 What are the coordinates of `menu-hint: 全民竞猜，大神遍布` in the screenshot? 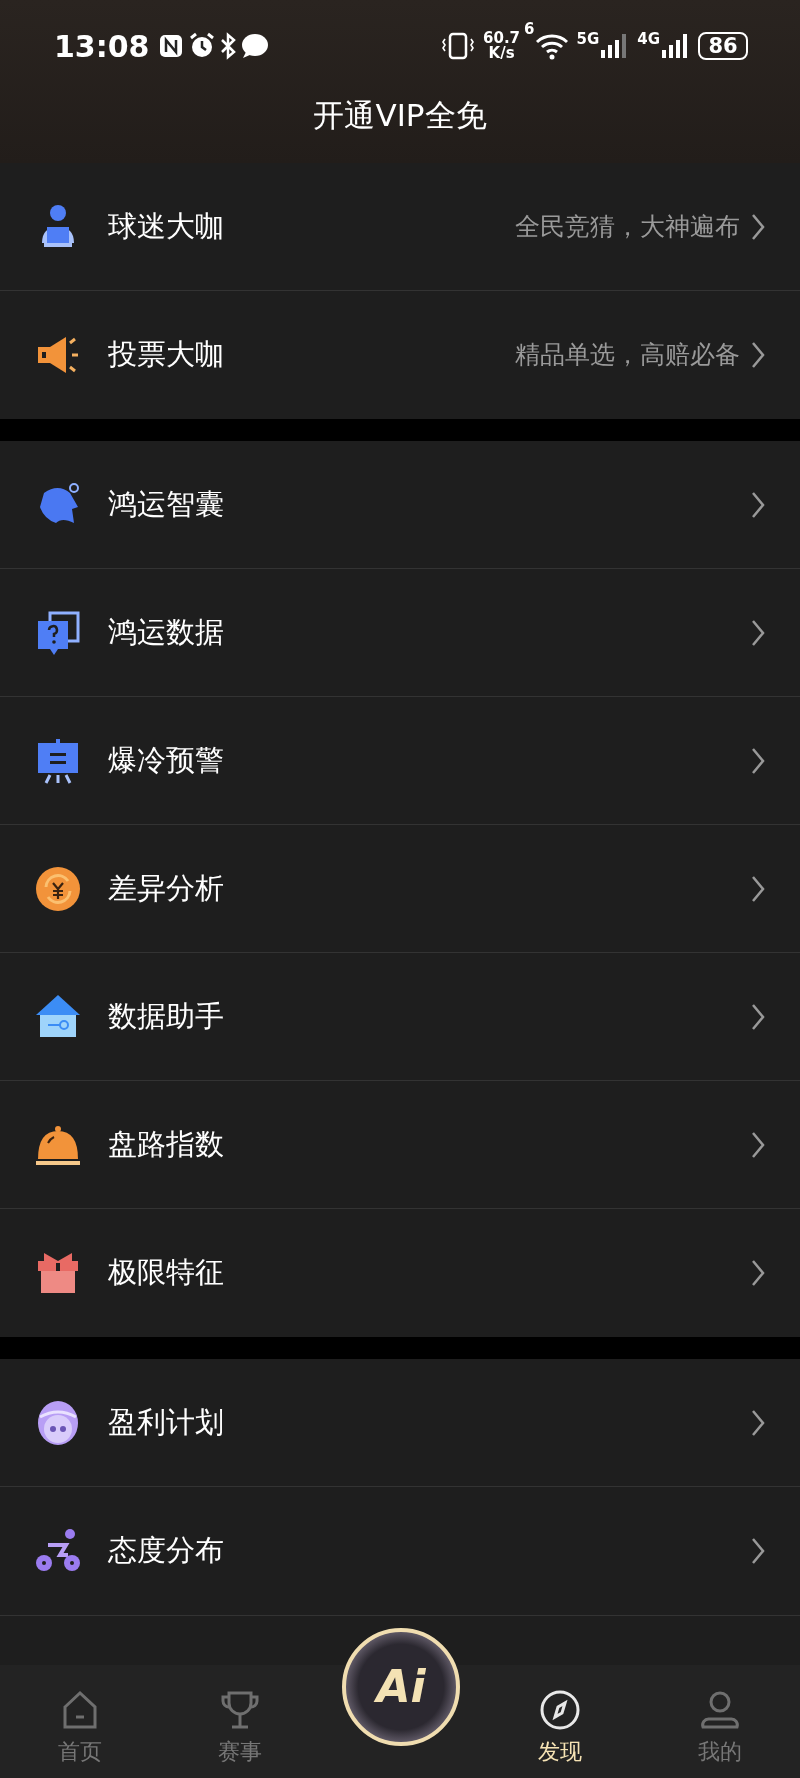 It's located at (627, 226).